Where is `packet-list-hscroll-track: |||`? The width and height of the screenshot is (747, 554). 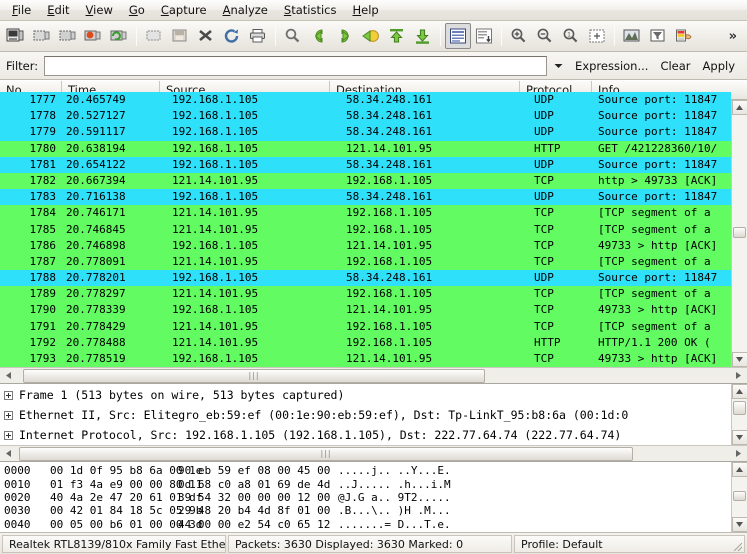 packet-list-hscroll-track: ||| is located at coordinates (373, 375).